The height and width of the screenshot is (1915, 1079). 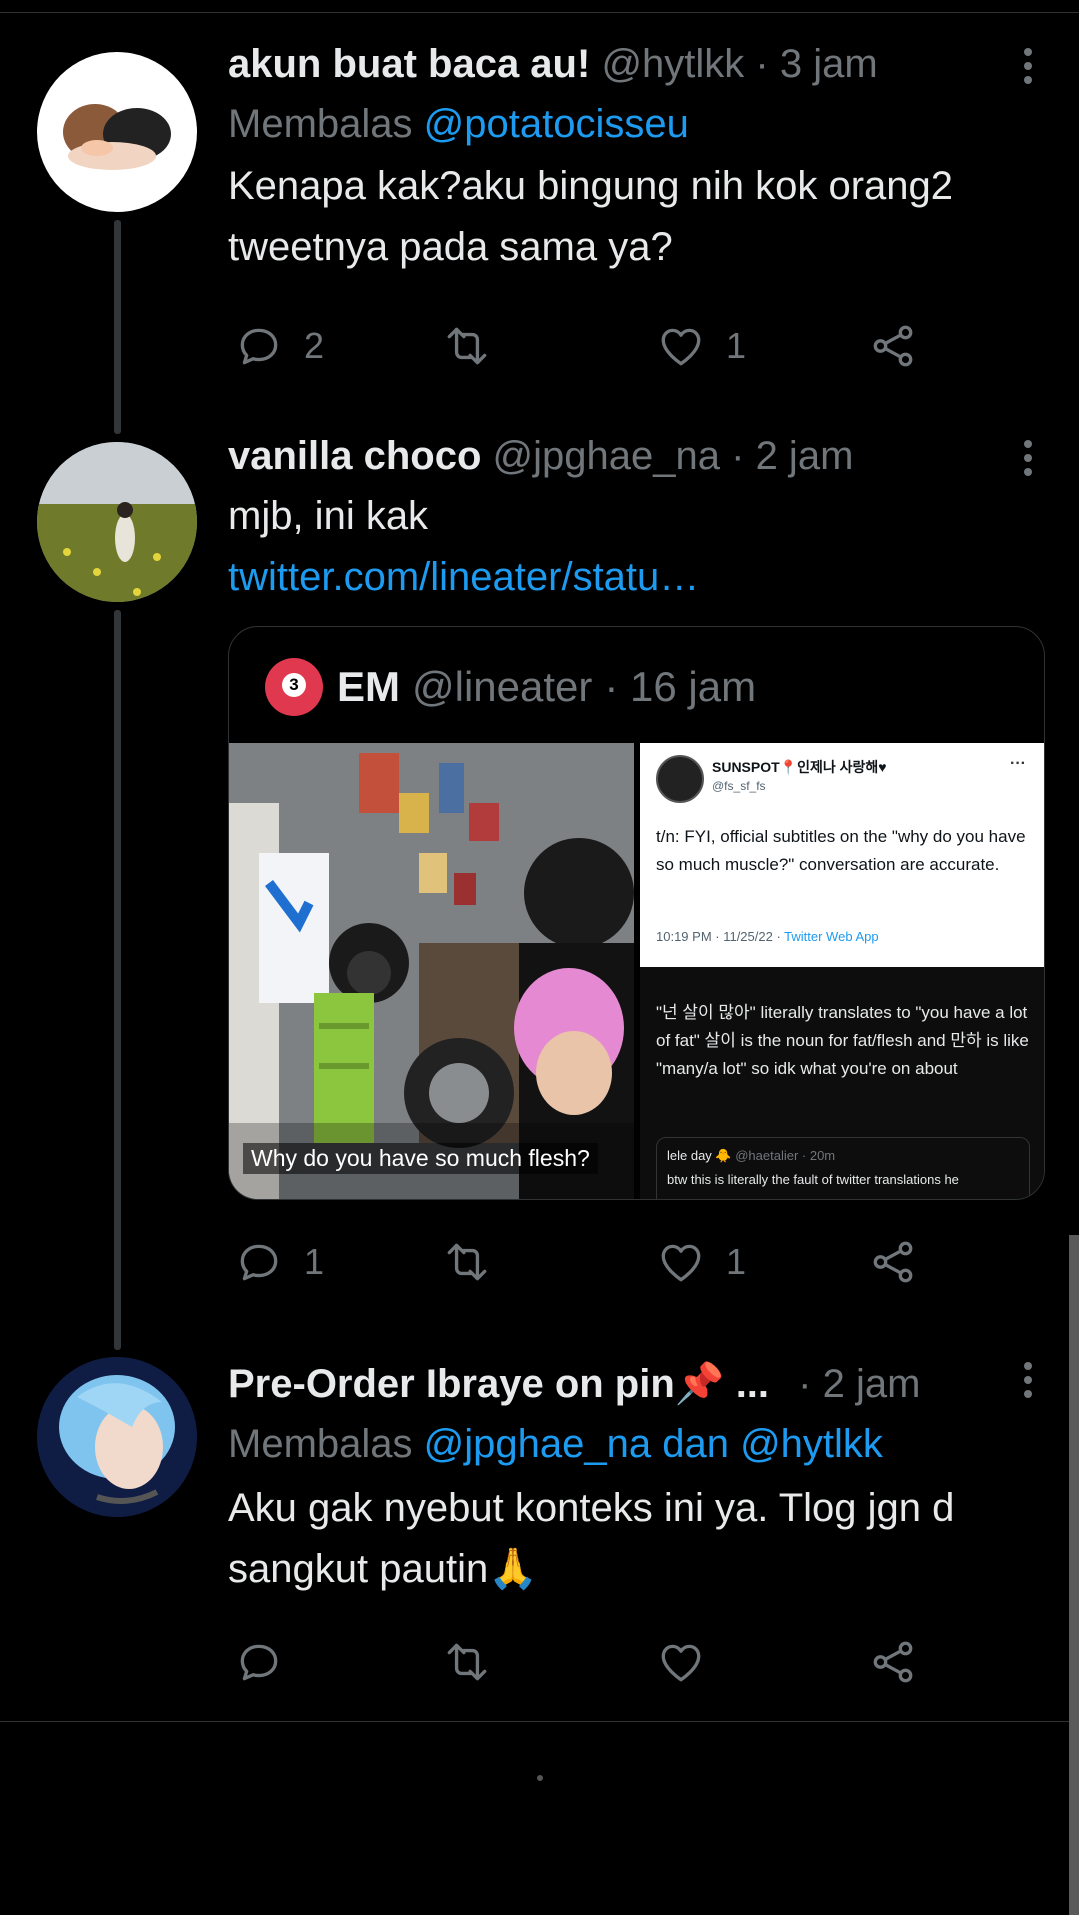 I want to click on avatar-jpghae-na, so click(x=117, y=522).